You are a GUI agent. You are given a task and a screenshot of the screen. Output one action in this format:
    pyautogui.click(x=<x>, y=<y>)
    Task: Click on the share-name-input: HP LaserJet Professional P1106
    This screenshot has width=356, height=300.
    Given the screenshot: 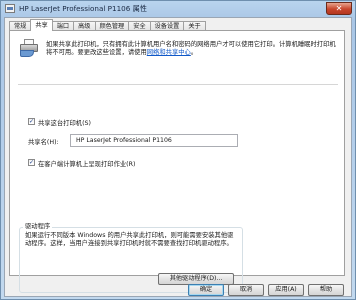 What is the action you would take?
    pyautogui.click(x=154, y=140)
    